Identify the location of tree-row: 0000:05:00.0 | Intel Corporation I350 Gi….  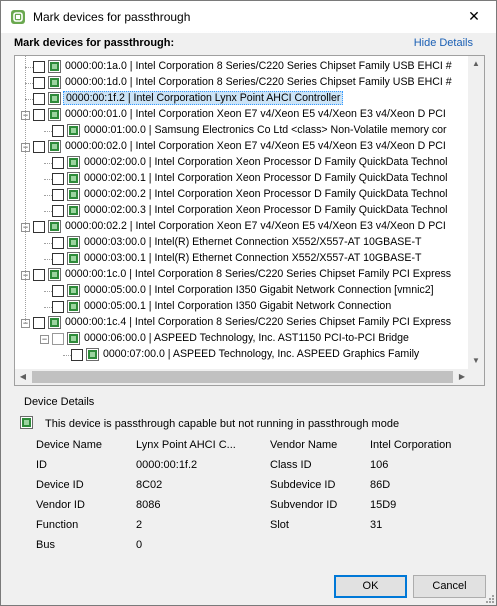
(242, 291).